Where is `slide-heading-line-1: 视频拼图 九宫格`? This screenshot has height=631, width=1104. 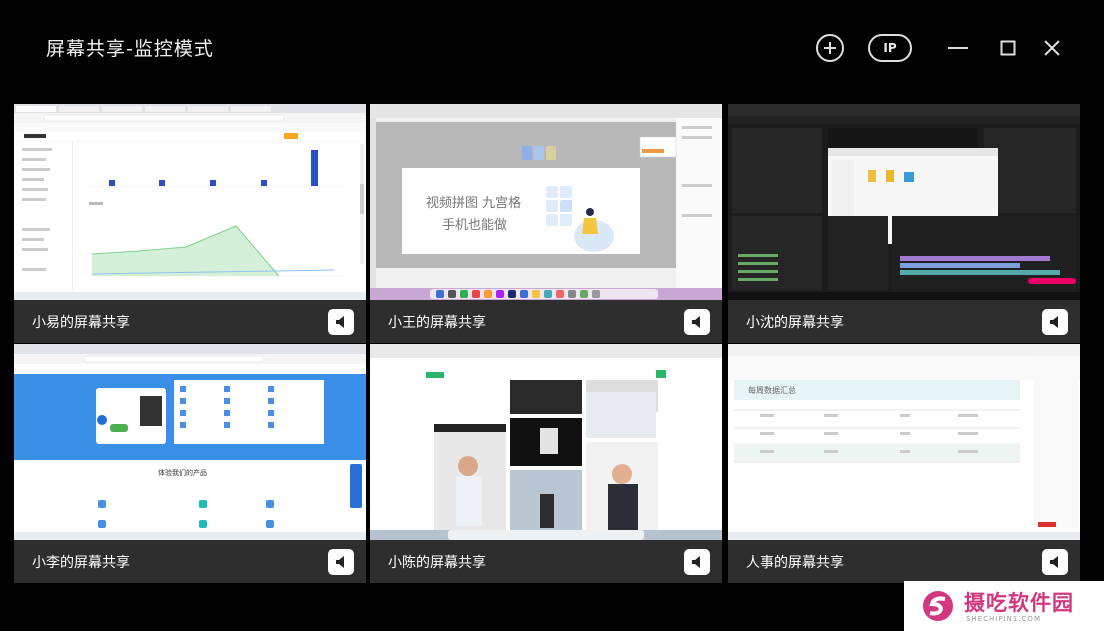
slide-heading-line-1: 视频拼图 九宫格 is located at coordinates (474, 203).